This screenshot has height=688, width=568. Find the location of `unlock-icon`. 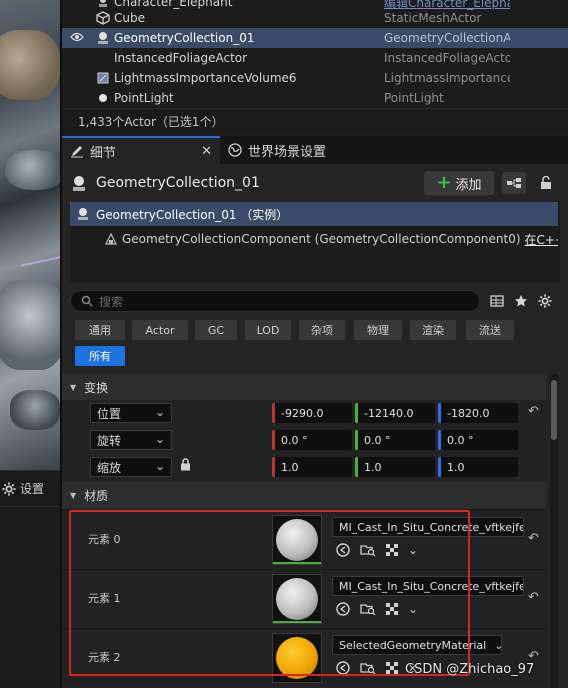

unlock-icon is located at coordinates (546, 183).